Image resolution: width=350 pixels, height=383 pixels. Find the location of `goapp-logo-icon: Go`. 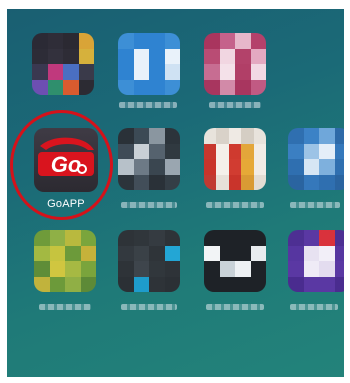

goapp-logo-icon: Go is located at coordinates (66, 157).